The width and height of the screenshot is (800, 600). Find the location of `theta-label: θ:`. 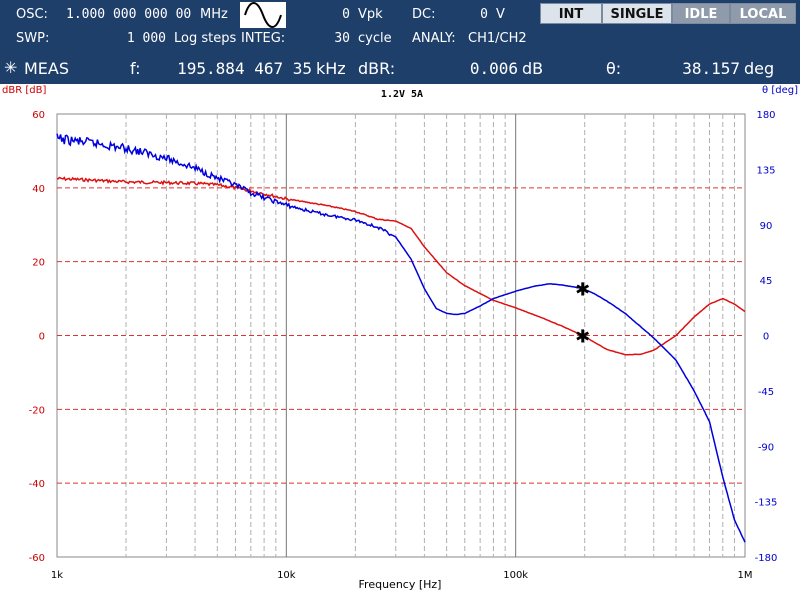

theta-label: θ: is located at coordinates (614, 68).